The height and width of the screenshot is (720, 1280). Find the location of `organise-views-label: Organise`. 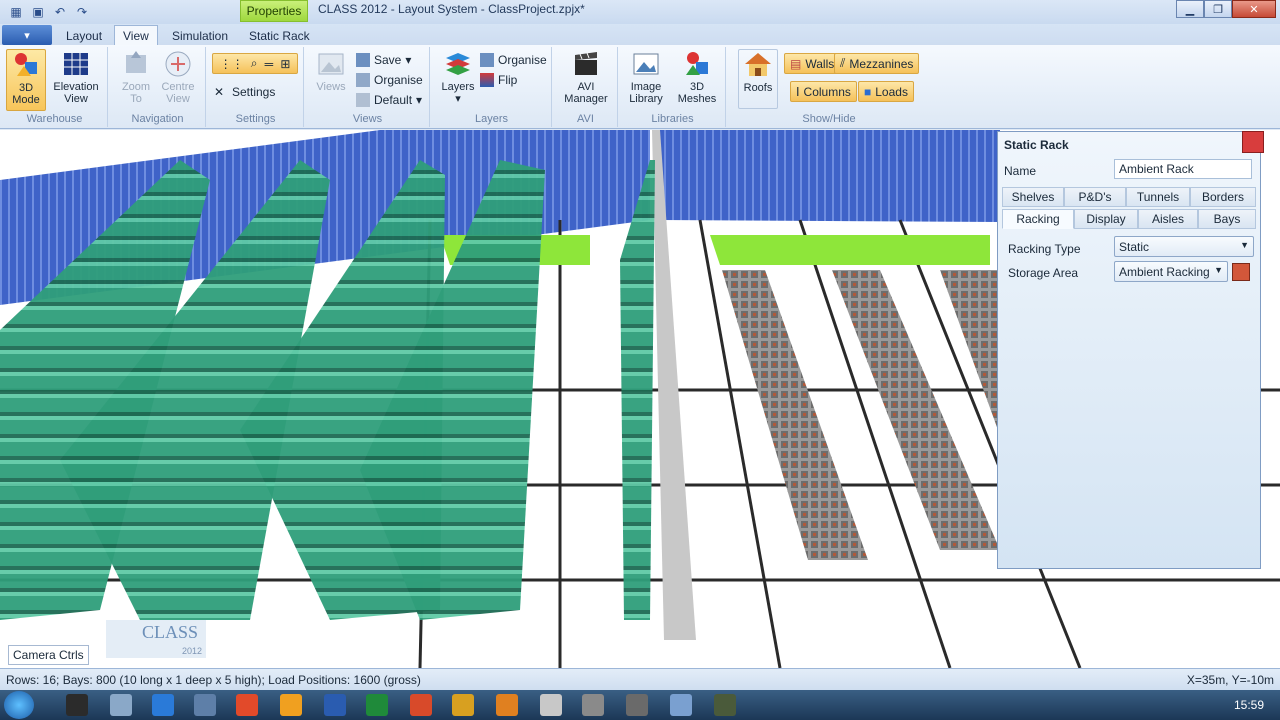

organise-views-label: Organise is located at coordinates (398, 80).